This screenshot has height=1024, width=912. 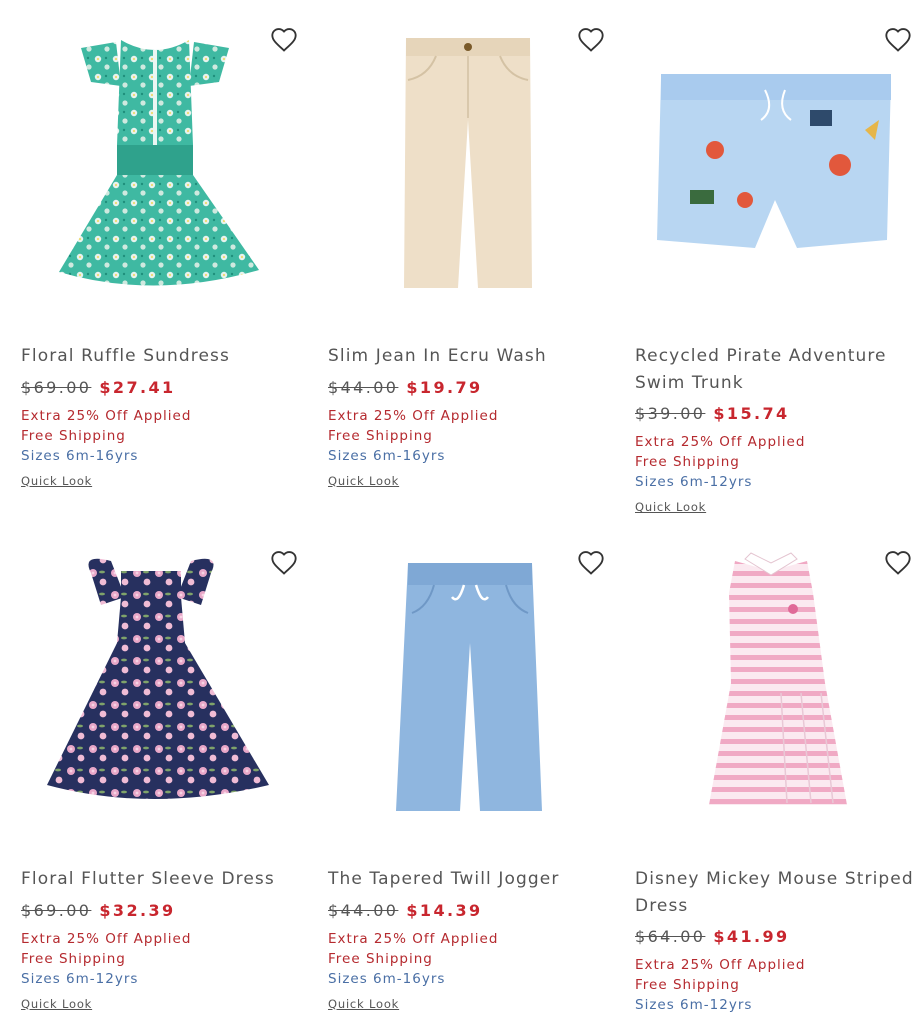 I want to click on product-name: Slim Jean In Ecru Wash, so click(x=471, y=356).